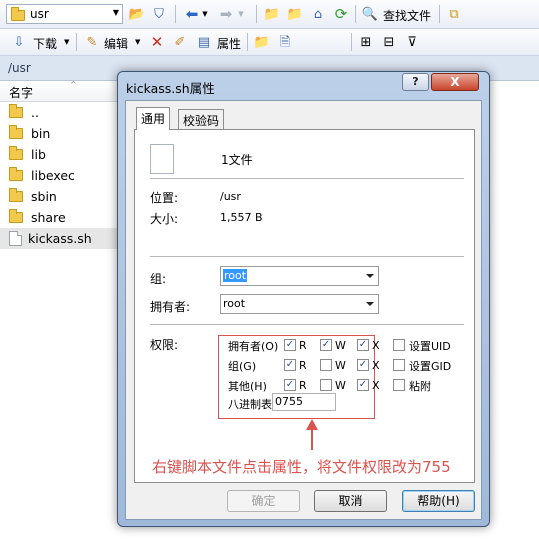 This screenshot has width=539, height=540. Describe the element at coordinates (318, 14) in the screenshot. I see `home-icon: ⌂` at that location.